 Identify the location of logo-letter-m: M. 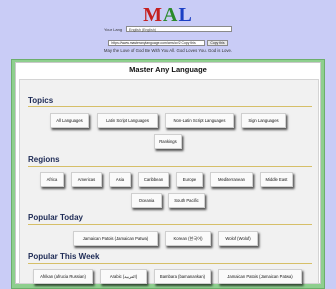
(153, 15).